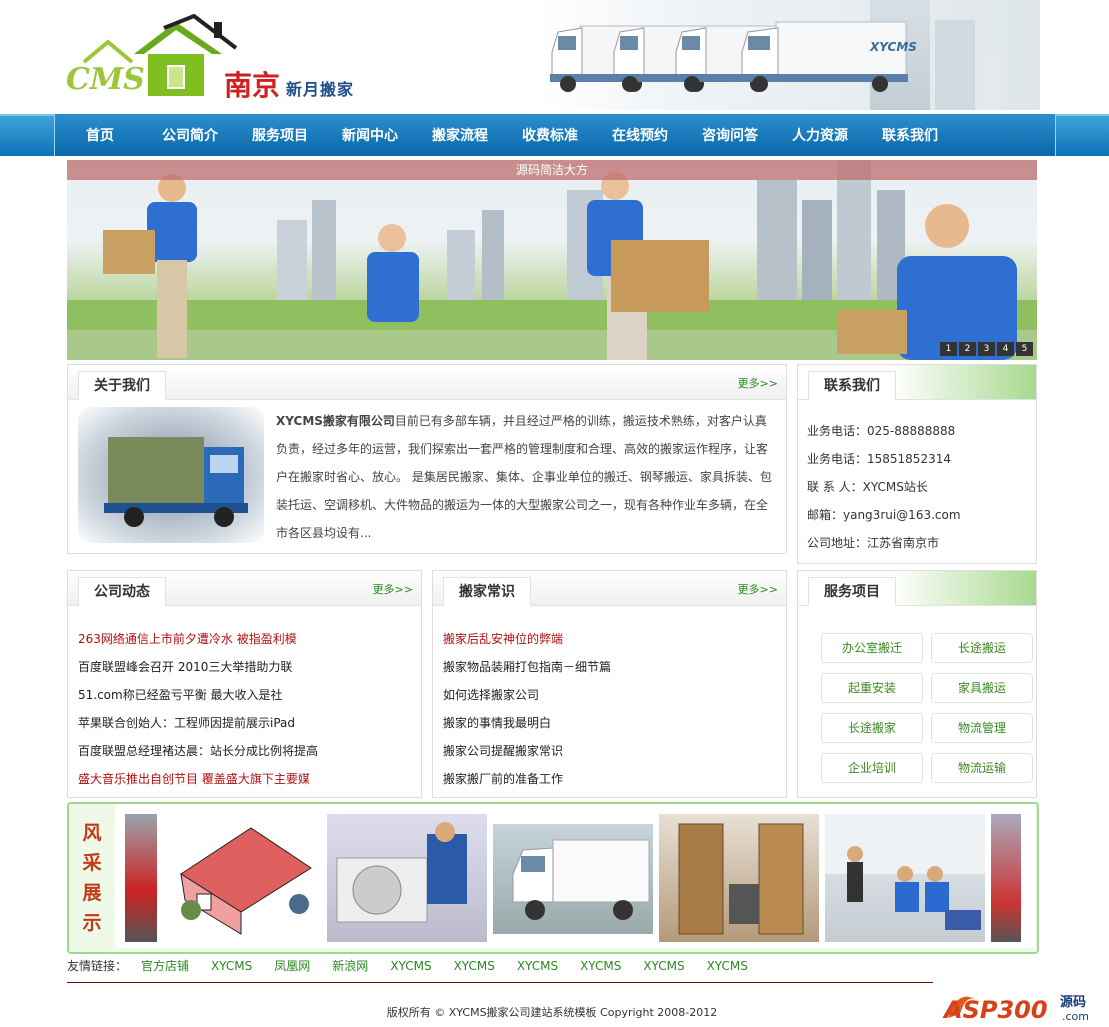  Describe the element at coordinates (92, 833) in the screenshot. I see `gallery-title-char: 风` at that location.